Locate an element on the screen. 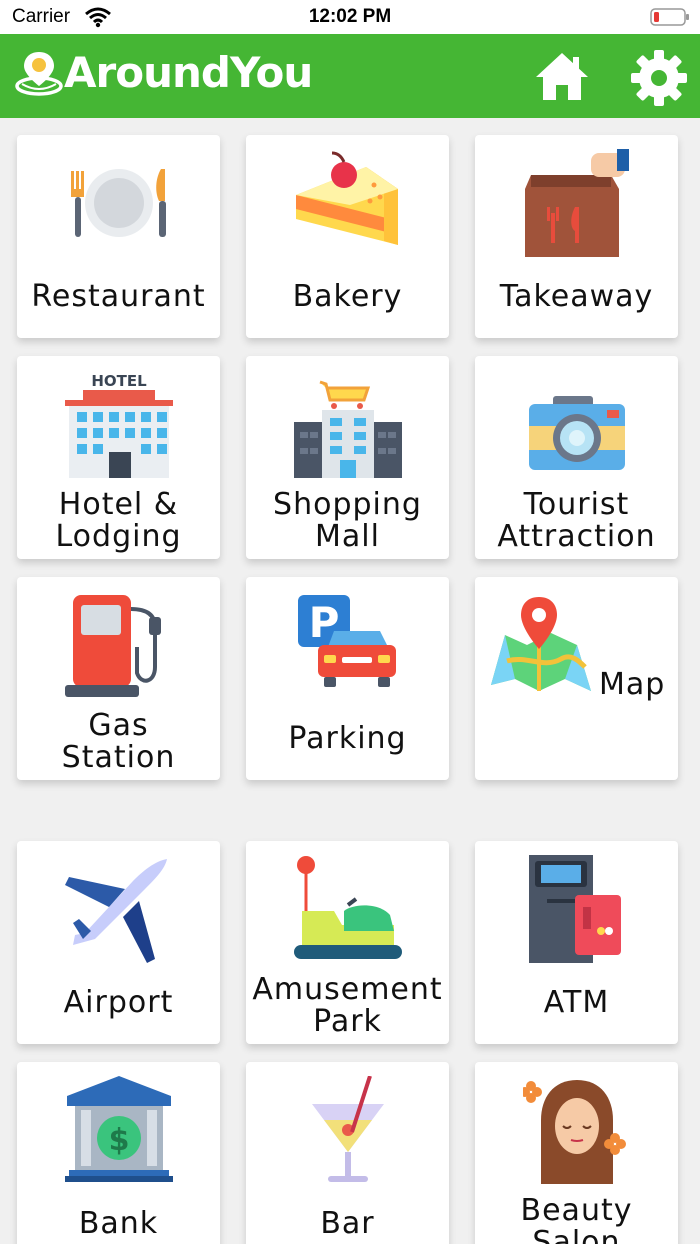 This screenshot has width=700, height=1244. map-pin-icon is located at coordinates (541, 644).